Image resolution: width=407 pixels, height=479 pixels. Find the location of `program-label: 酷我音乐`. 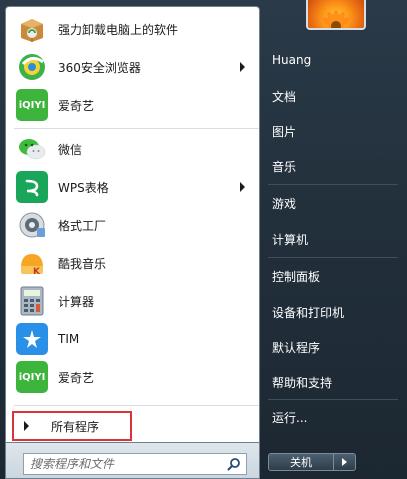

program-label: 酷我音乐 is located at coordinates (82, 263).